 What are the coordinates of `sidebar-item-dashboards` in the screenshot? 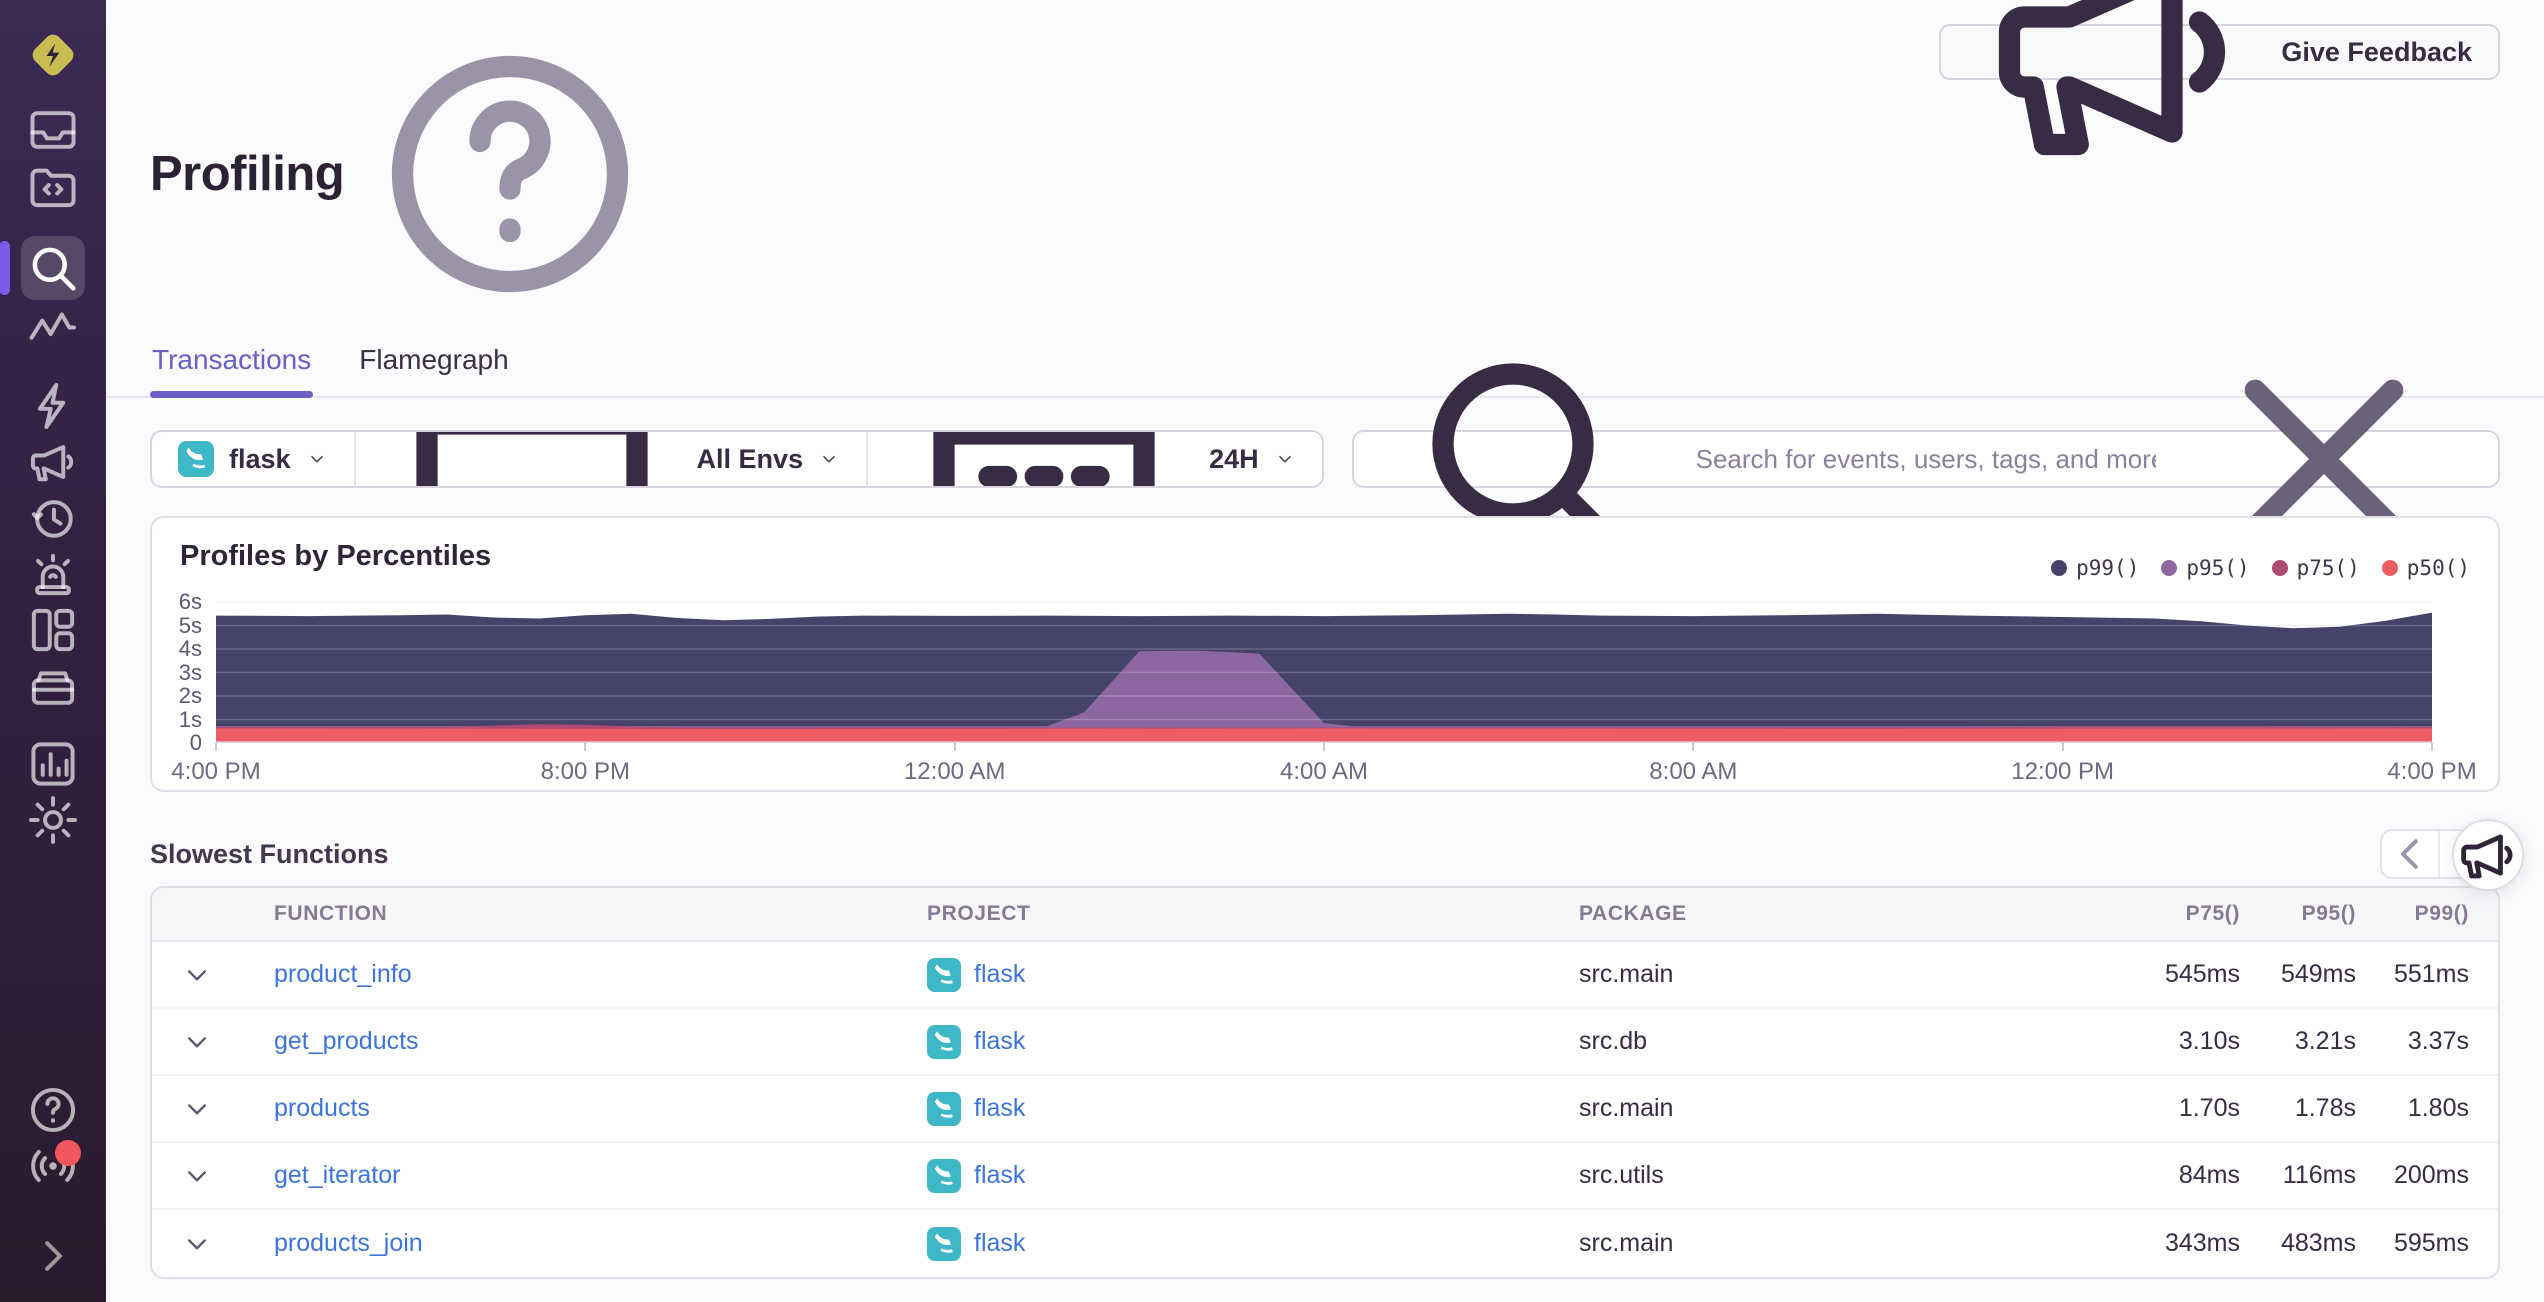 It's located at (53, 630).